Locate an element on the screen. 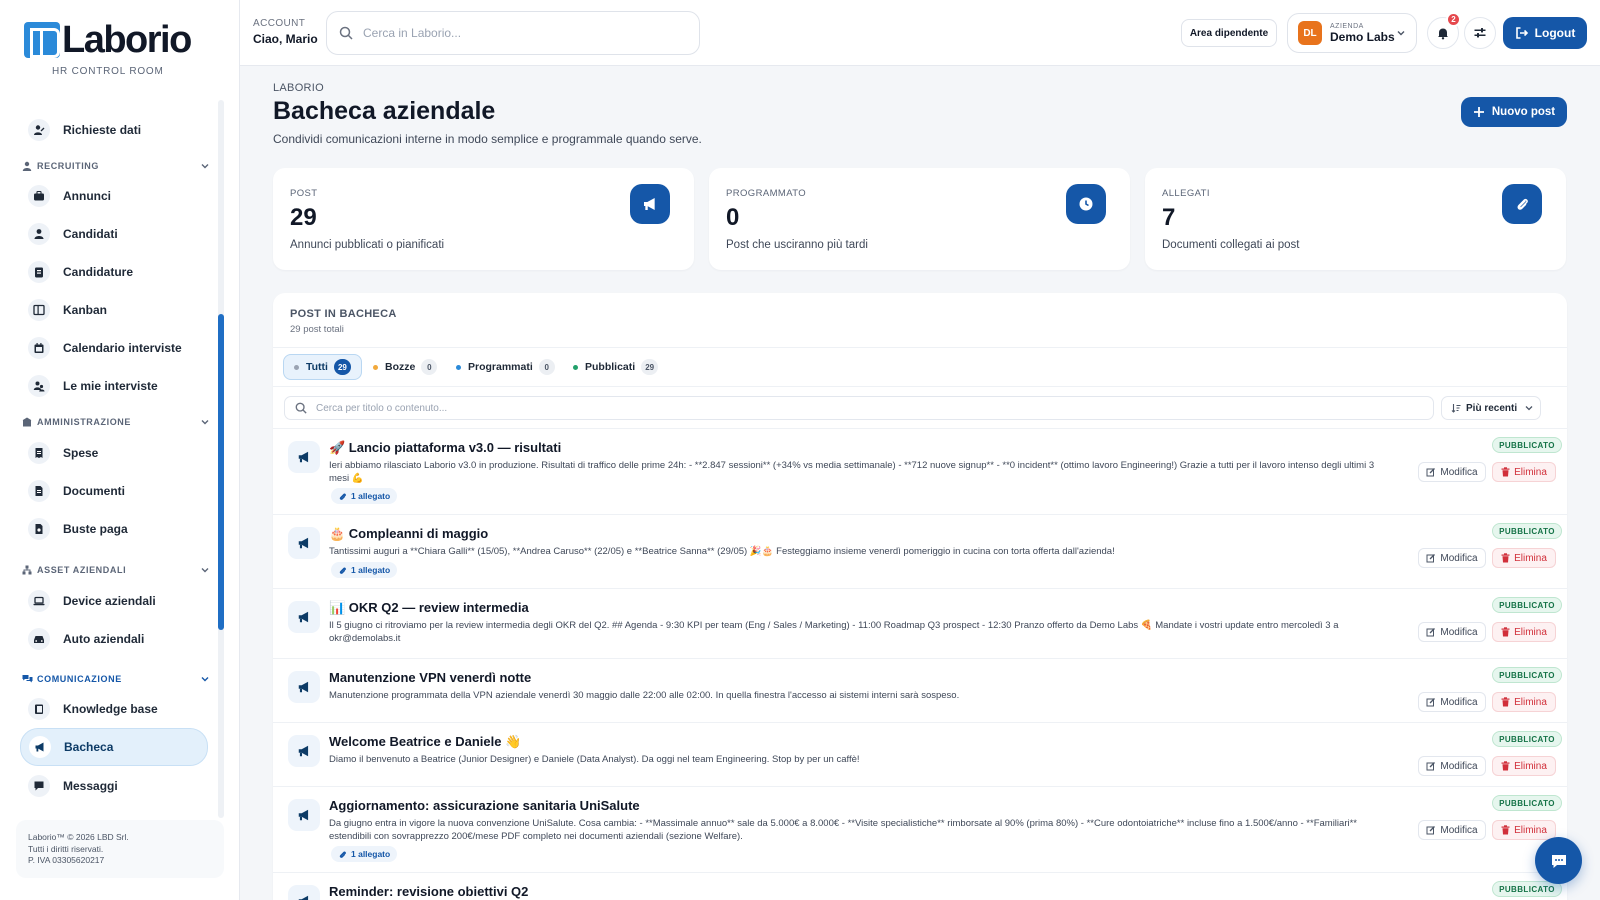  sidebar-section-label: ASSET AZIENDALI is located at coordinates (82, 570).